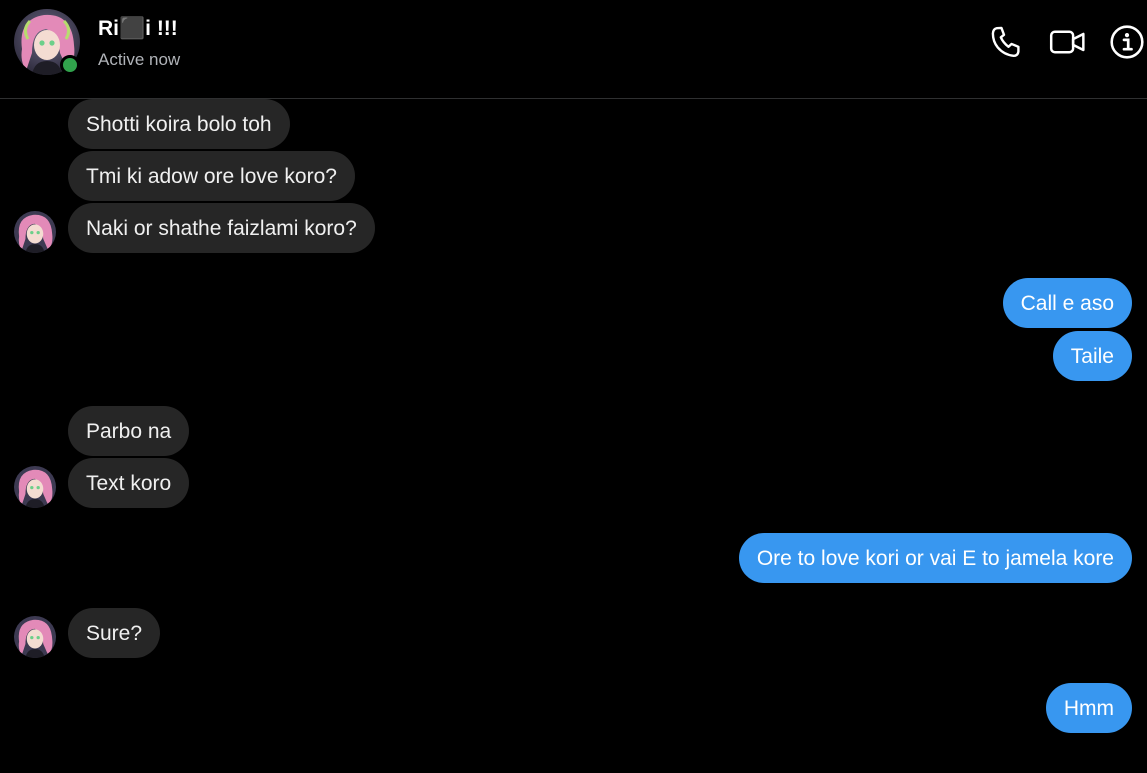 Image resolution: width=1147 pixels, height=773 pixels. I want to click on message-bubble-incoming: Naki or shathe faizlami koro?, so click(221, 228).